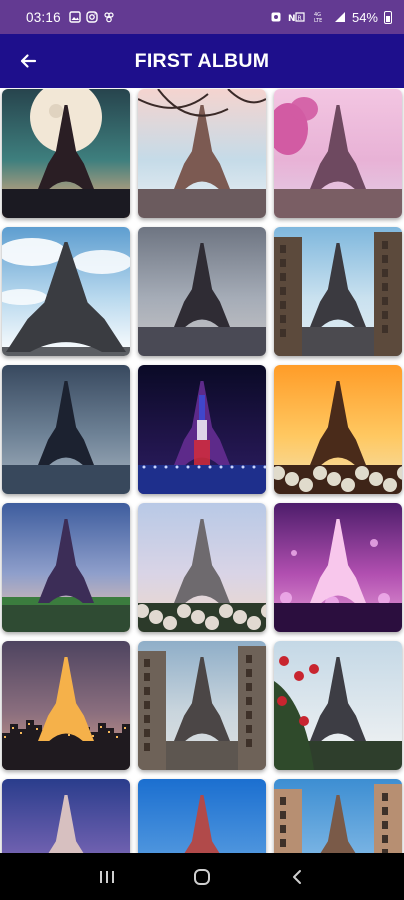  What do you see at coordinates (299, 18) in the screenshot?
I see `svg-text: R` at bounding box center [299, 18].